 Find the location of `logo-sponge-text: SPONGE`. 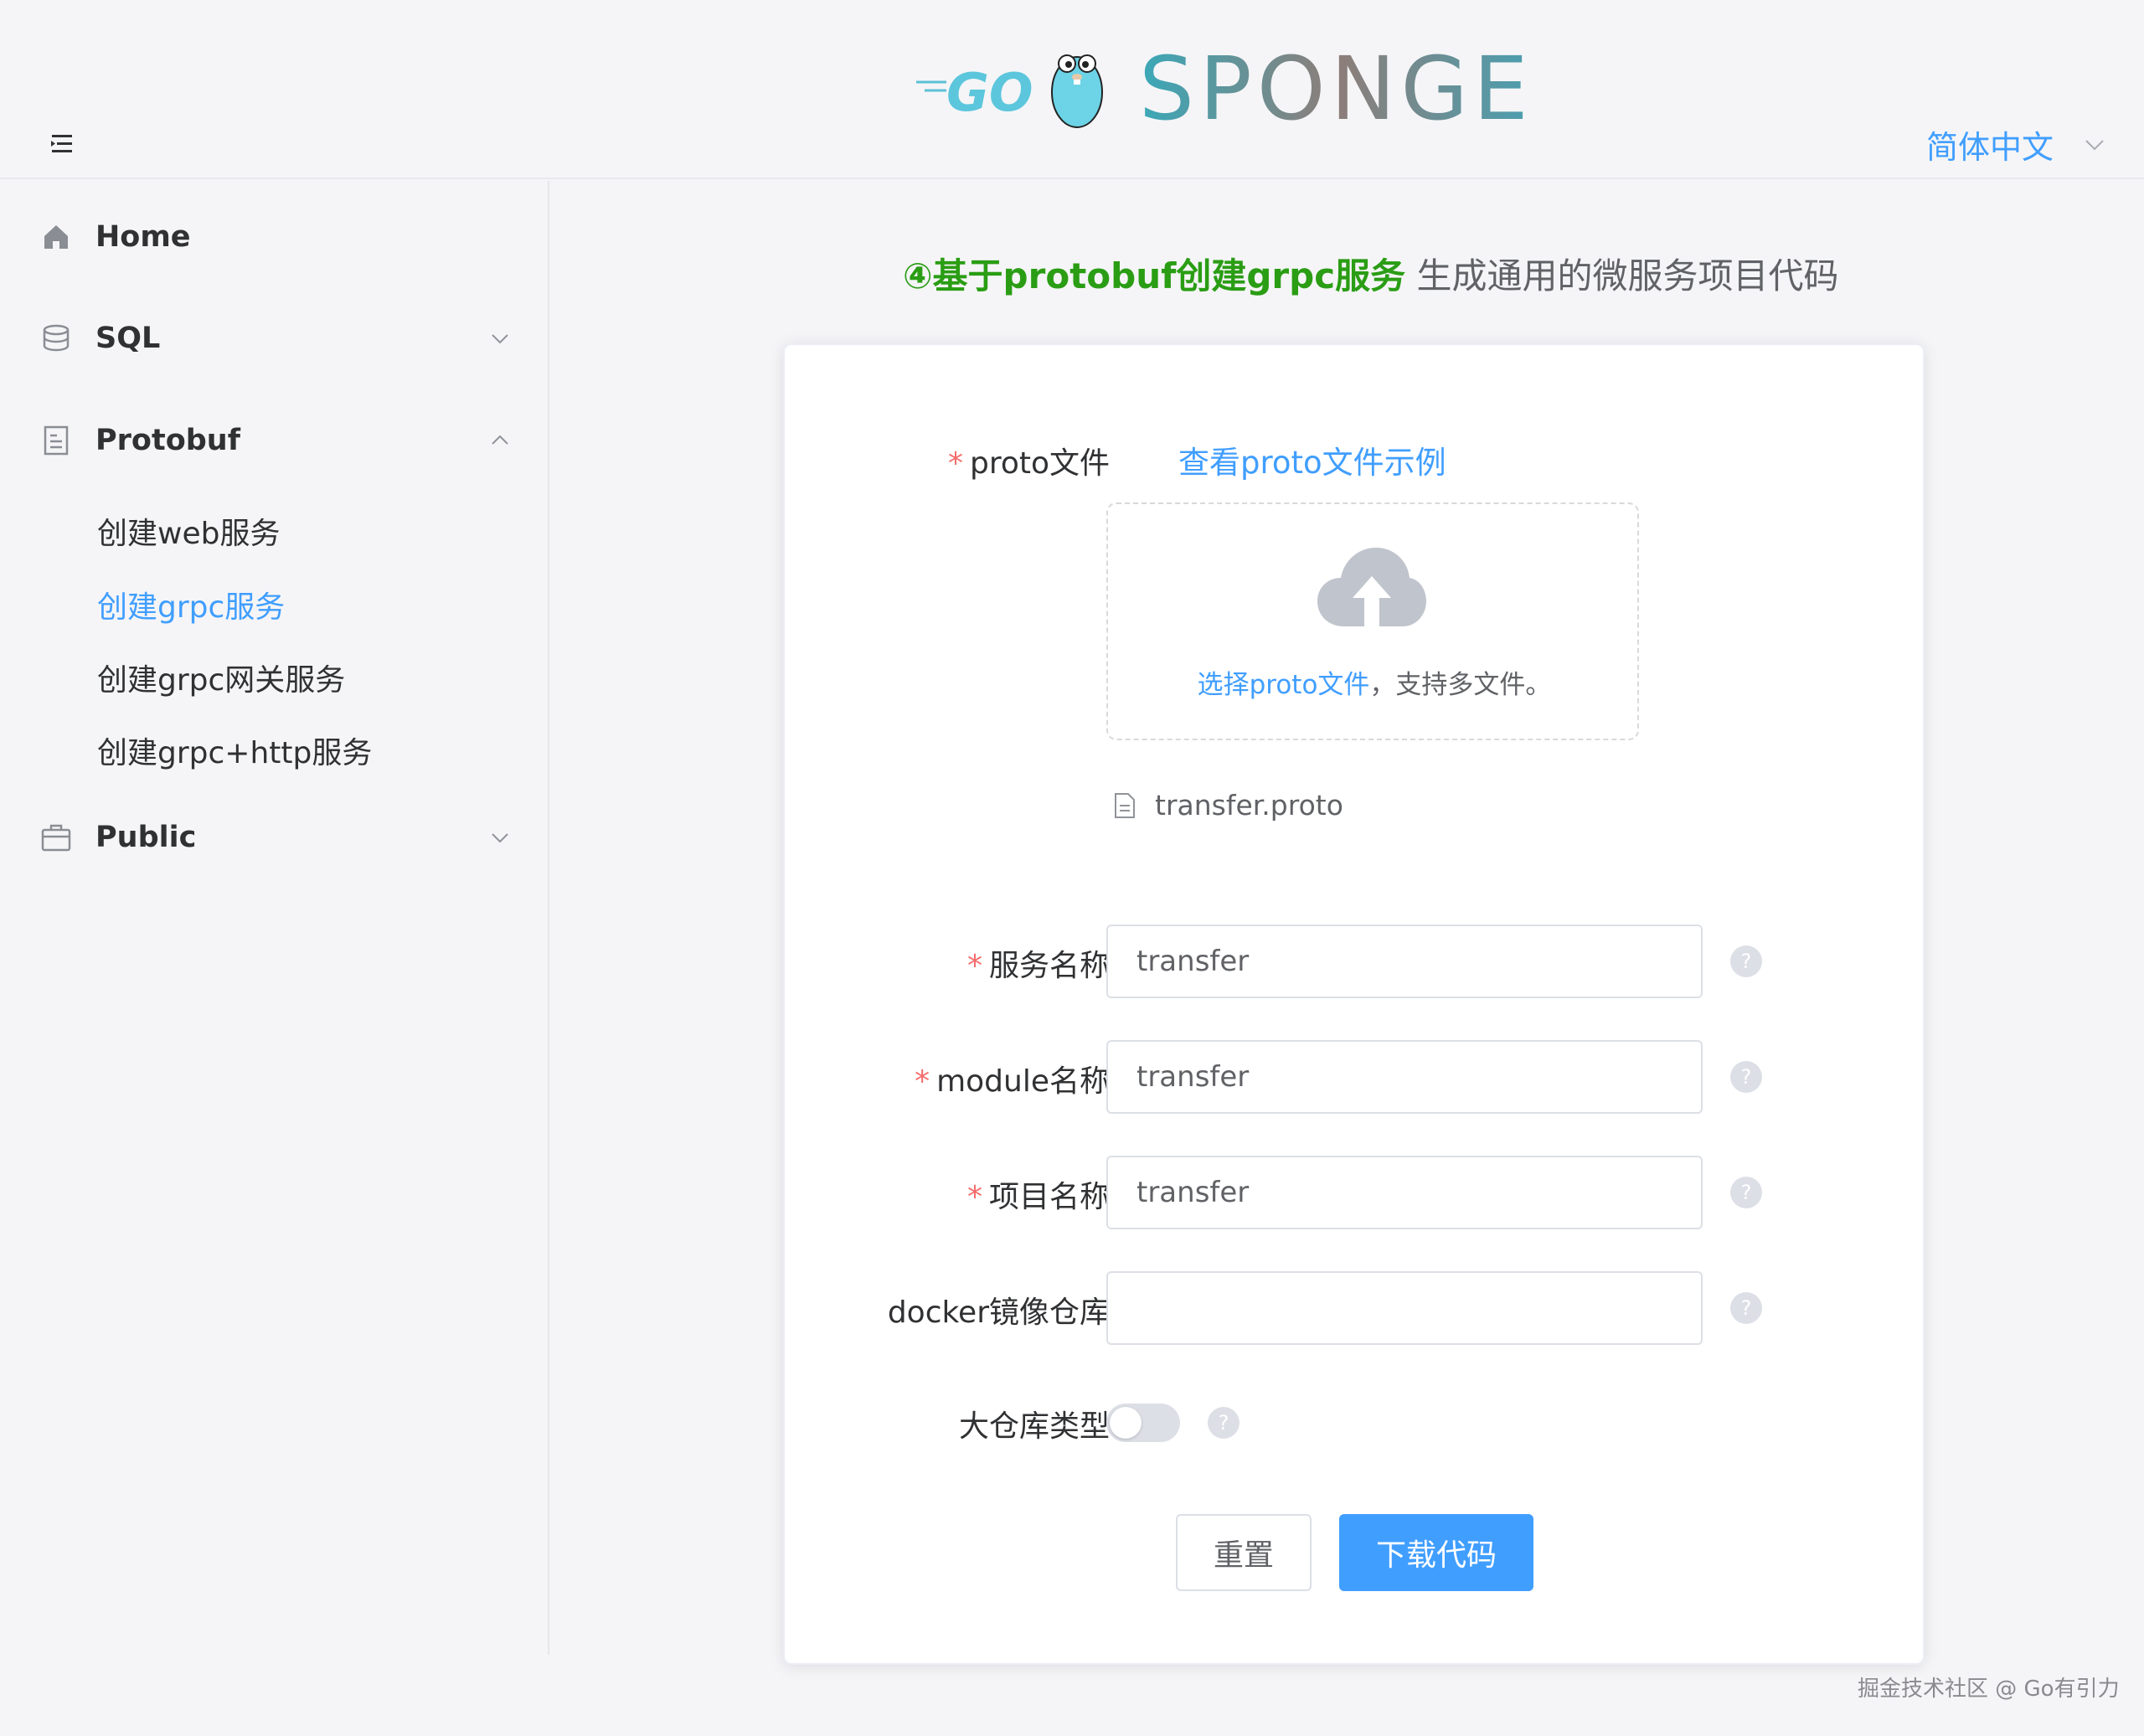

logo-sponge-text: SPONGE is located at coordinates (1336, 91).